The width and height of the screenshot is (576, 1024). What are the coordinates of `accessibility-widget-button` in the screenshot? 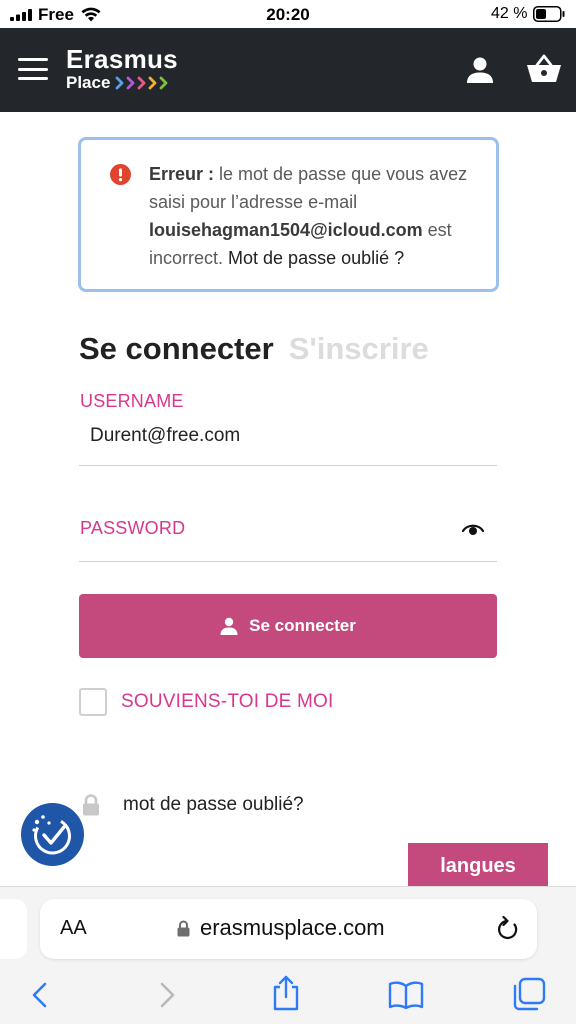 It's located at (52, 834).